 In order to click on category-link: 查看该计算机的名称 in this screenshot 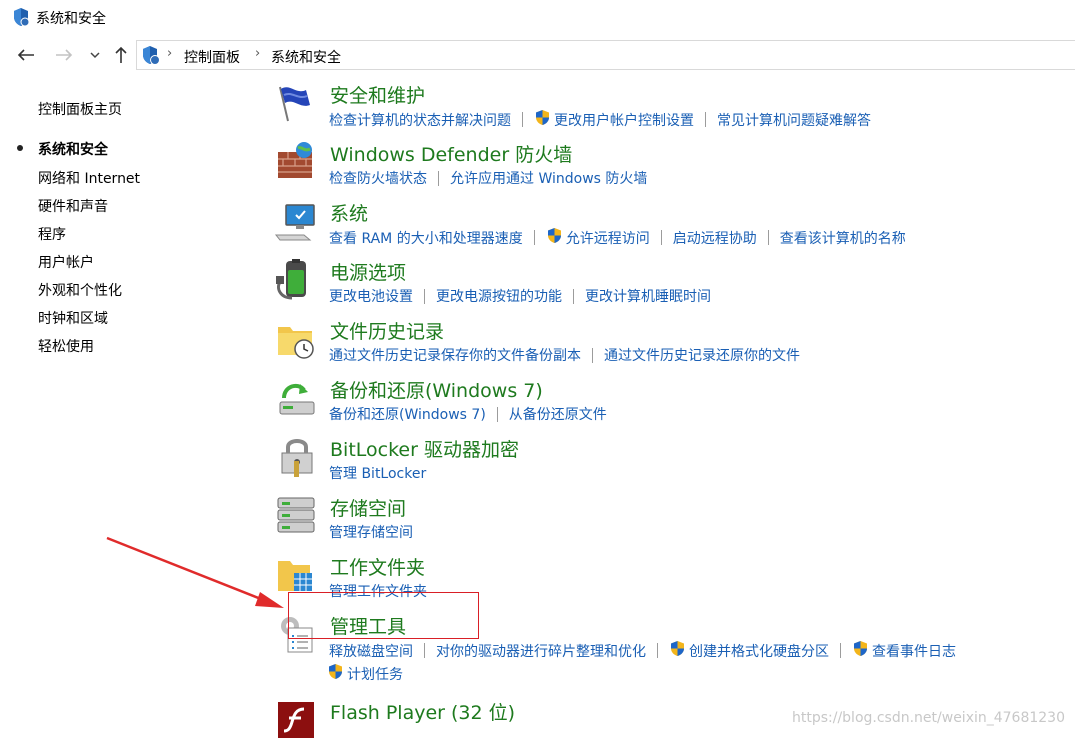, I will do `click(843, 238)`.